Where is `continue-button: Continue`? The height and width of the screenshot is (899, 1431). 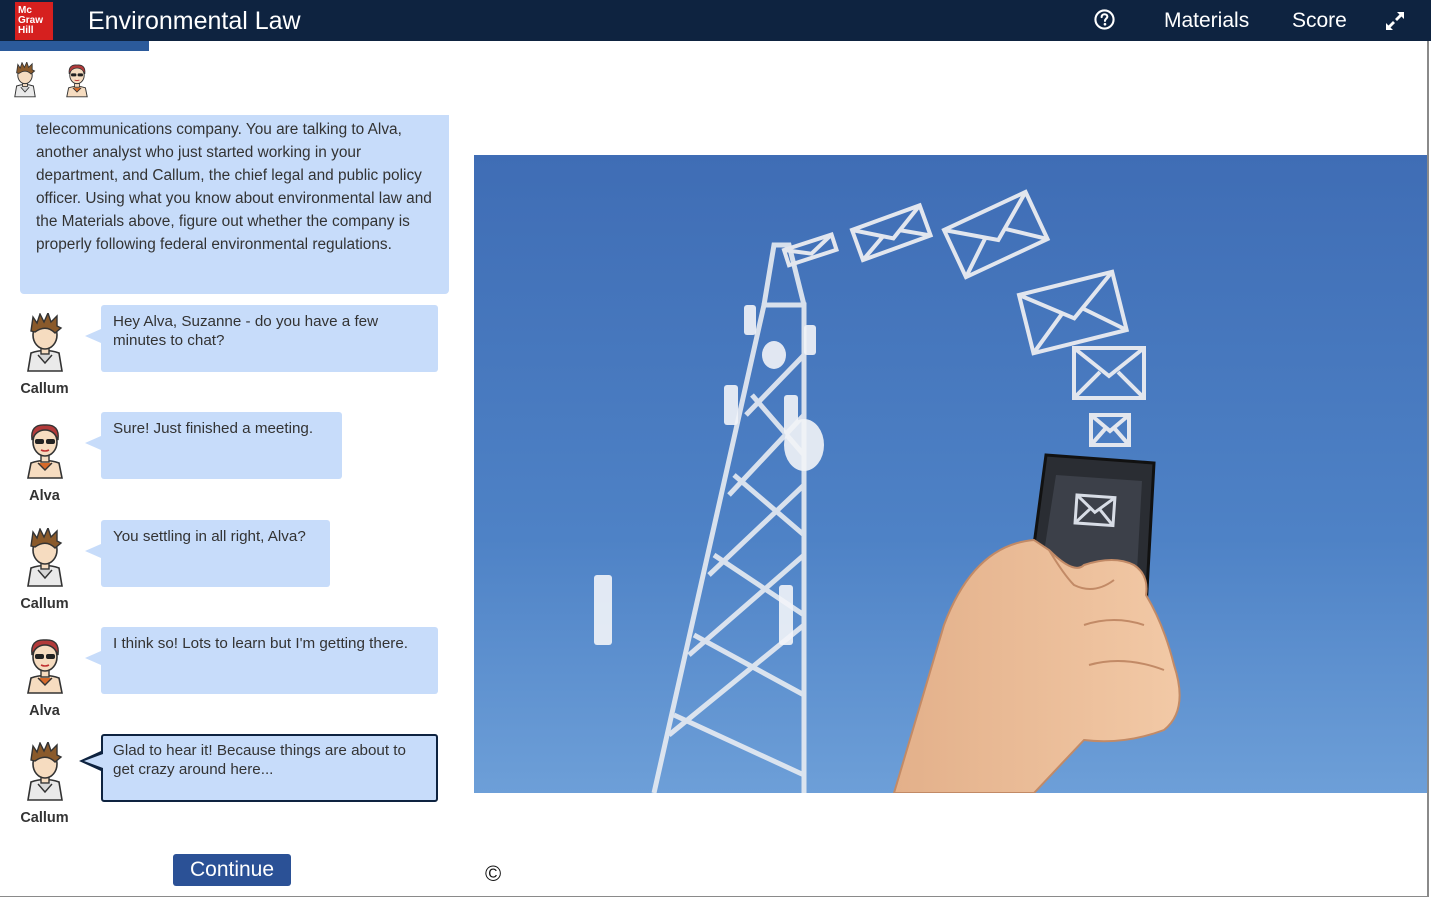
continue-button: Continue is located at coordinates (232, 870).